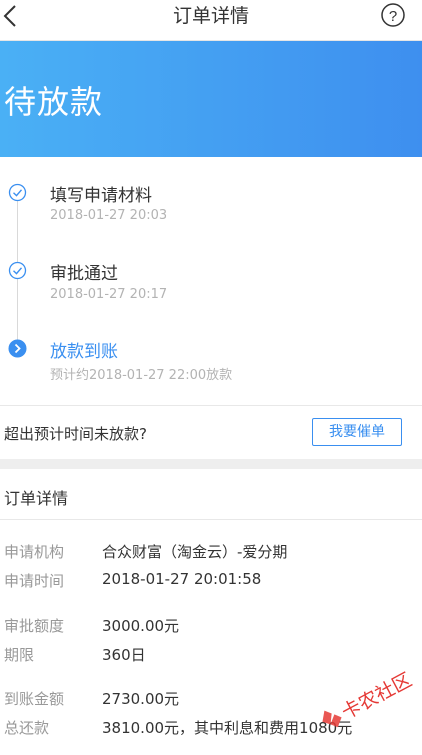 The image size is (422, 755). I want to click on detail-row-apply-time: 申请时间 2018-01-27 20:01:58, so click(211, 582).